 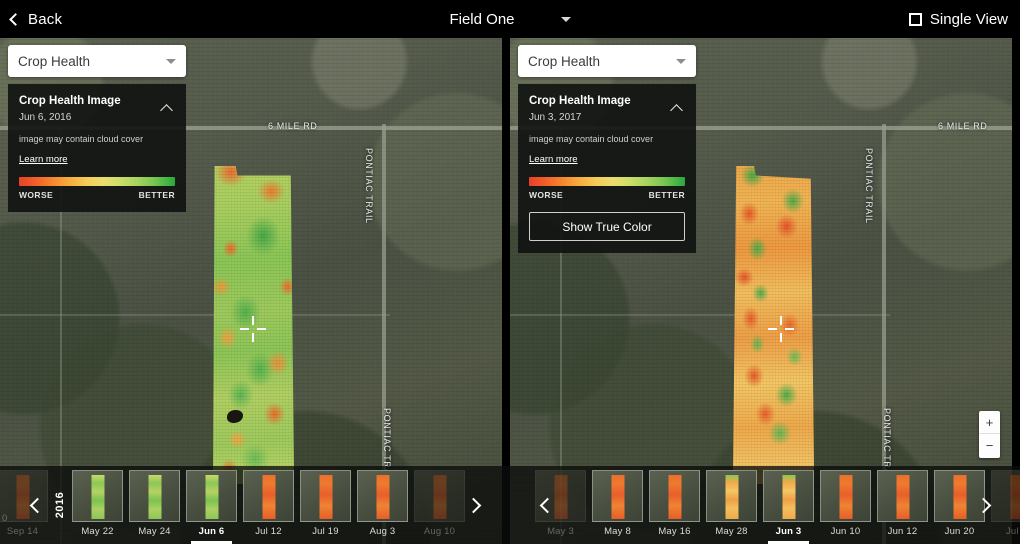 I want to click on timeline-item: Aug 3, so click(x=382, y=505).